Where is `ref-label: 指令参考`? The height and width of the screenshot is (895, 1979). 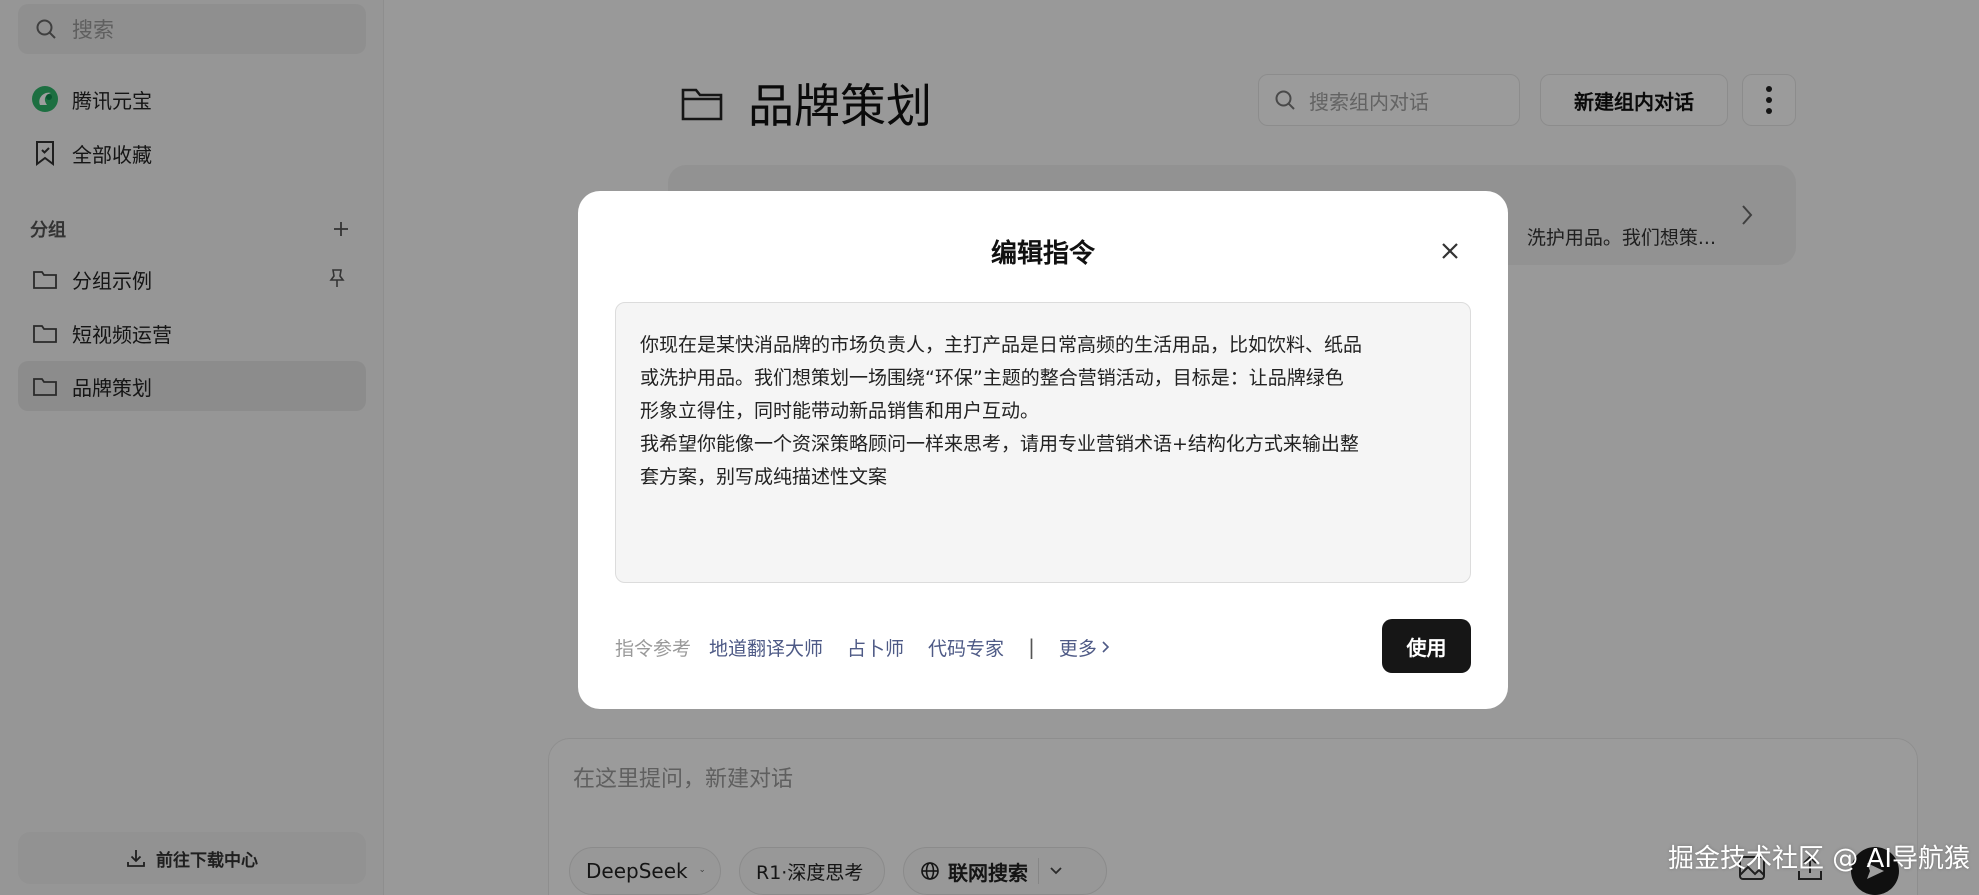 ref-label: 指令参考 is located at coordinates (653, 648).